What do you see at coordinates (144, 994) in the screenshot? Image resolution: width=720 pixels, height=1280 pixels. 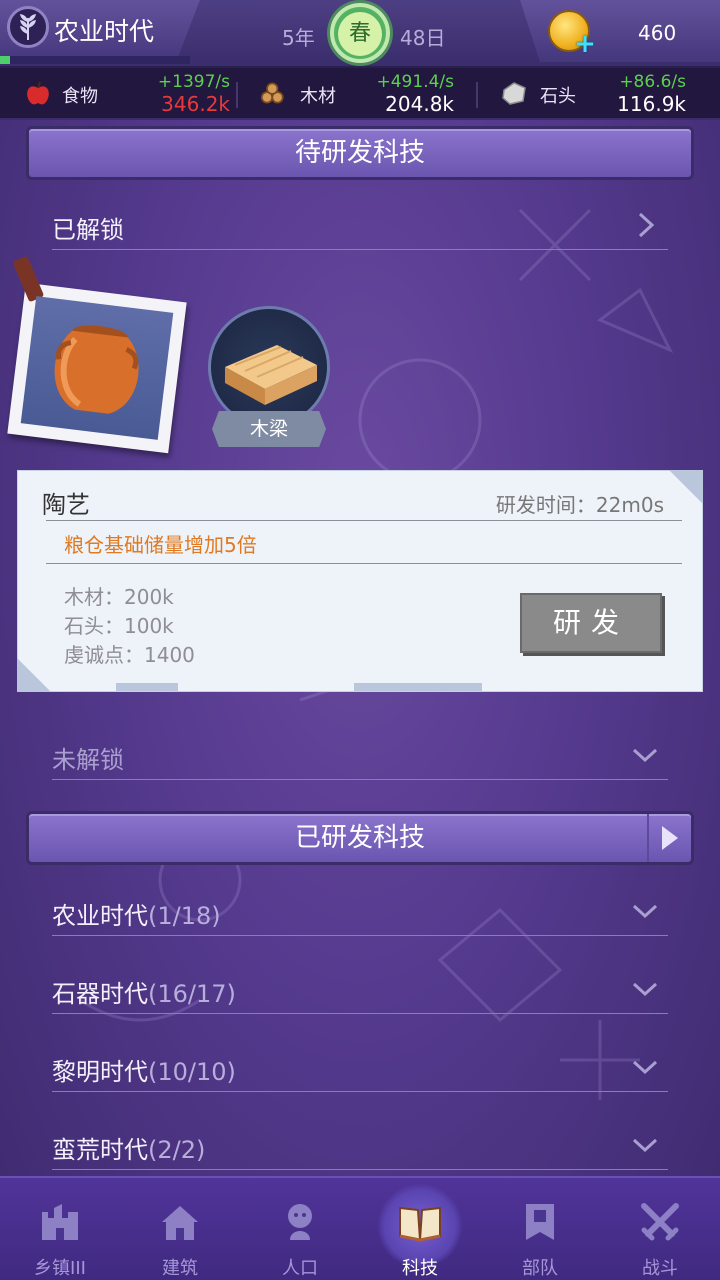 I see `era-row-label: 石器时代(16/17)` at bounding box center [144, 994].